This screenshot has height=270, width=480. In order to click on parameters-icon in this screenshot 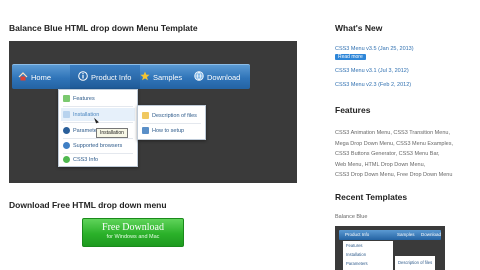, I will do `click(66, 130)`.